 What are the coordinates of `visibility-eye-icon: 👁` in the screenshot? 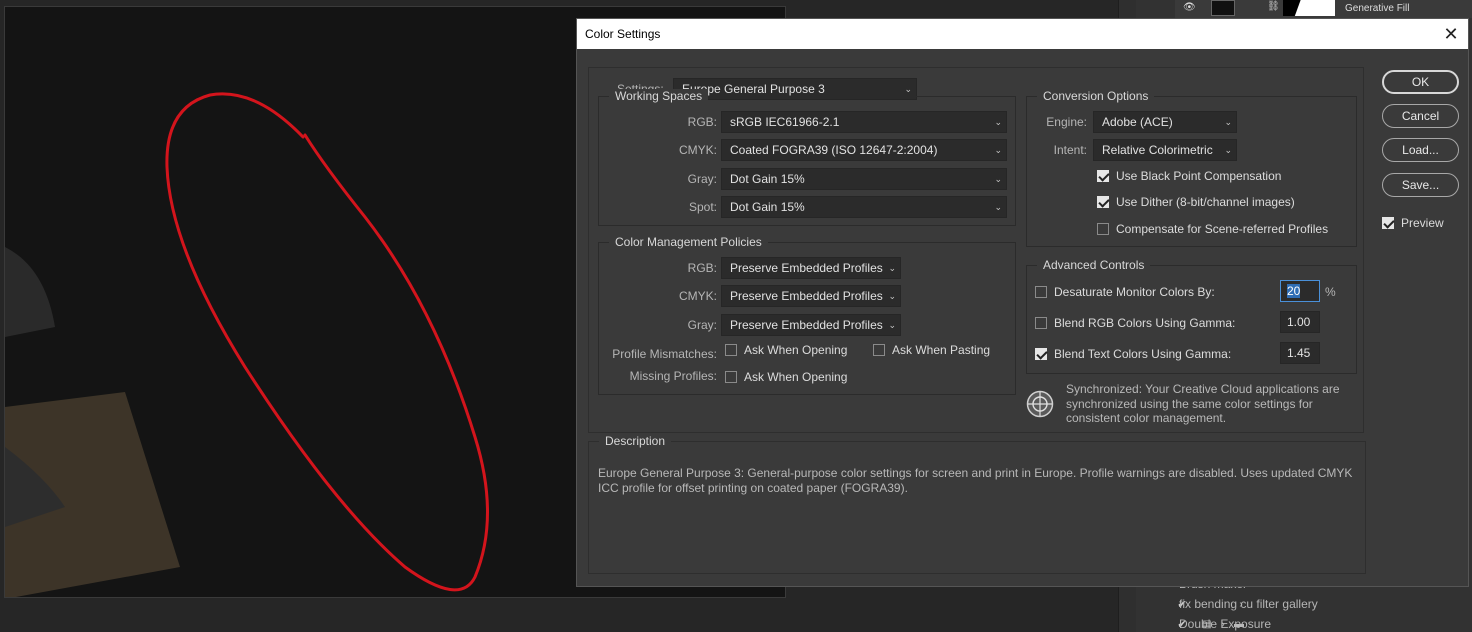 It's located at (1189, 7).